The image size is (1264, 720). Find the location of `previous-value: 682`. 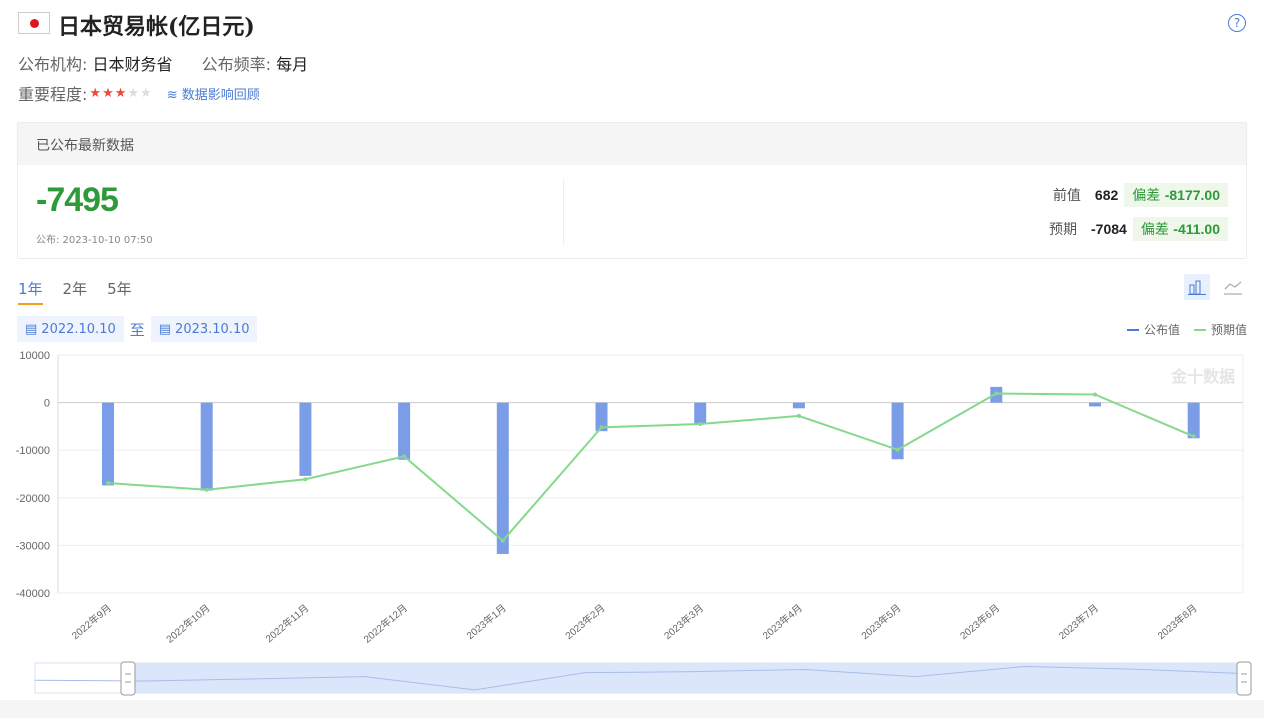

previous-value: 682 is located at coordinates (1106, 195).